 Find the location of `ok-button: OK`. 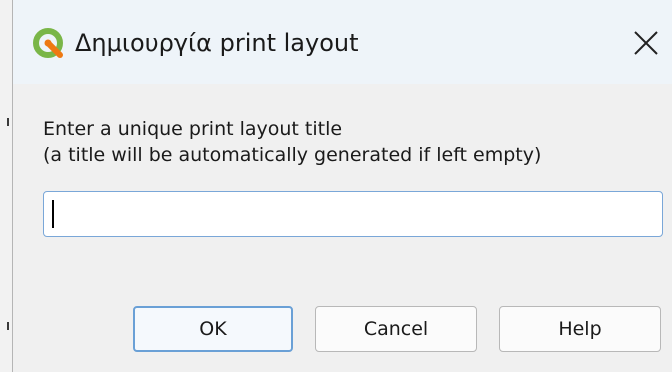

ok-button: OK is located at coordinates (213, 329).